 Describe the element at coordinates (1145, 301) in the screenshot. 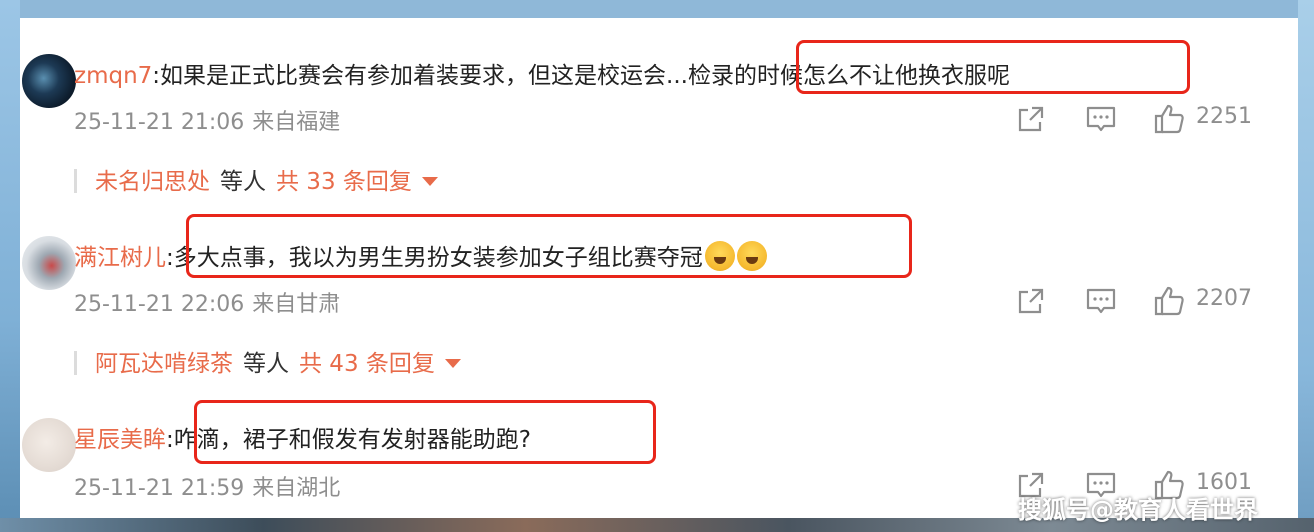

I see `comment-actions: 2207` at that location.